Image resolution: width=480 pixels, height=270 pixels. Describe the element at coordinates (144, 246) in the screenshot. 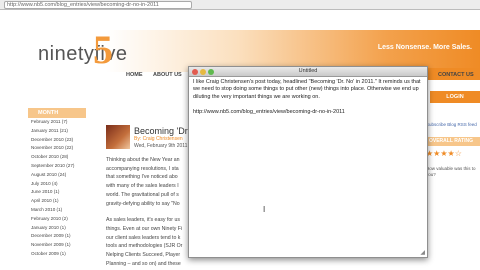

I see `post-line: tools and methodologies (SJR Or` at that location.